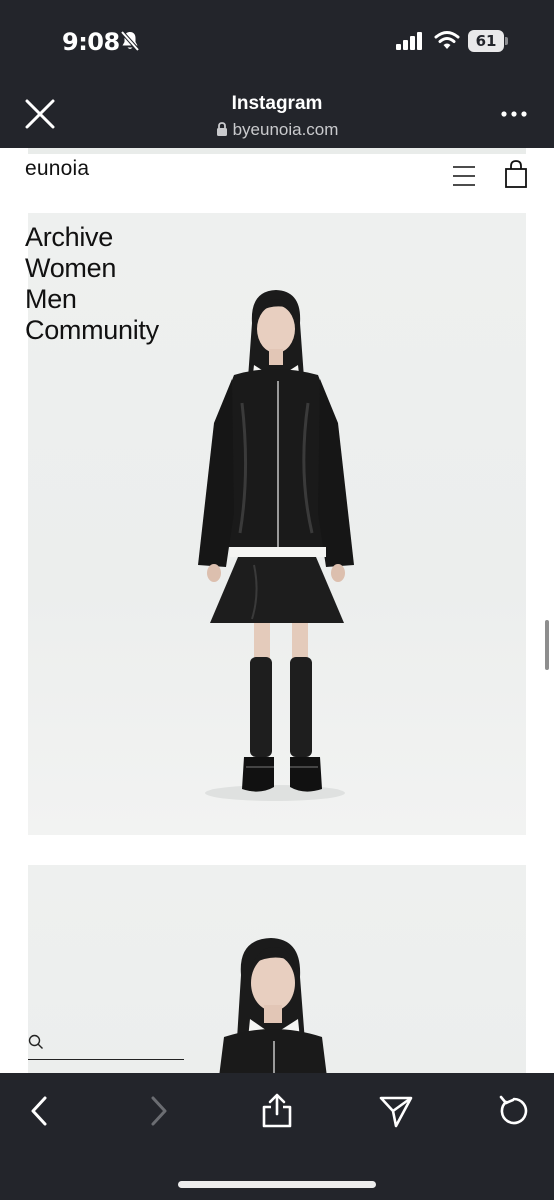 This screenshot has height=1200, width=554. What do you see at coordinates (409, 41) in the screenshot?
I see `cellular-signal-icon` at bounding box center [409, 41].